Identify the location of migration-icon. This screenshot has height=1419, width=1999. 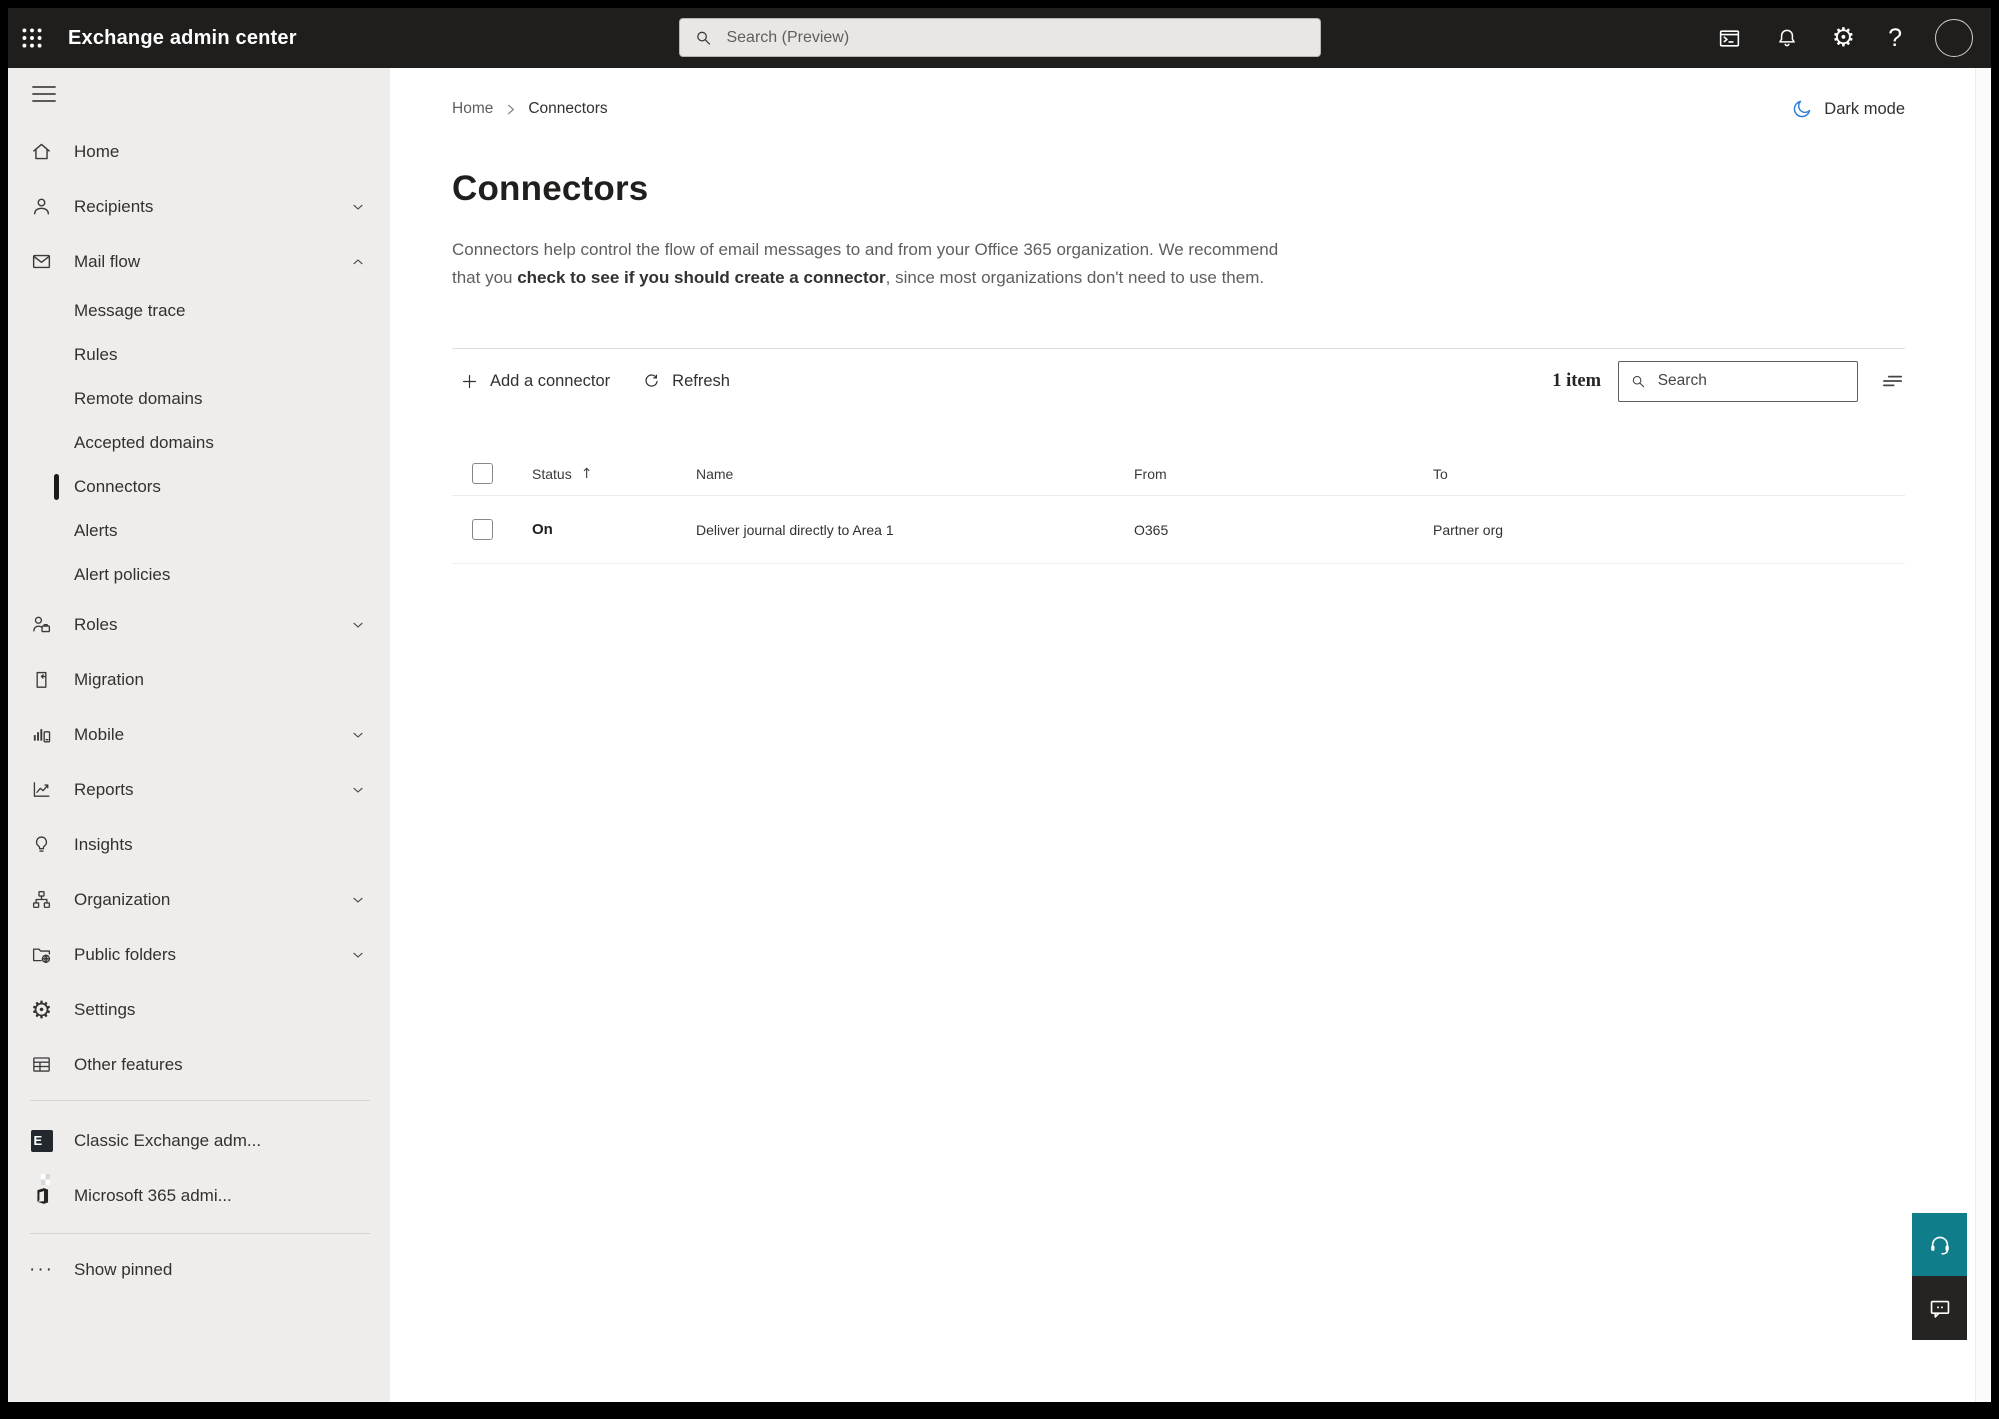
(41, 679).